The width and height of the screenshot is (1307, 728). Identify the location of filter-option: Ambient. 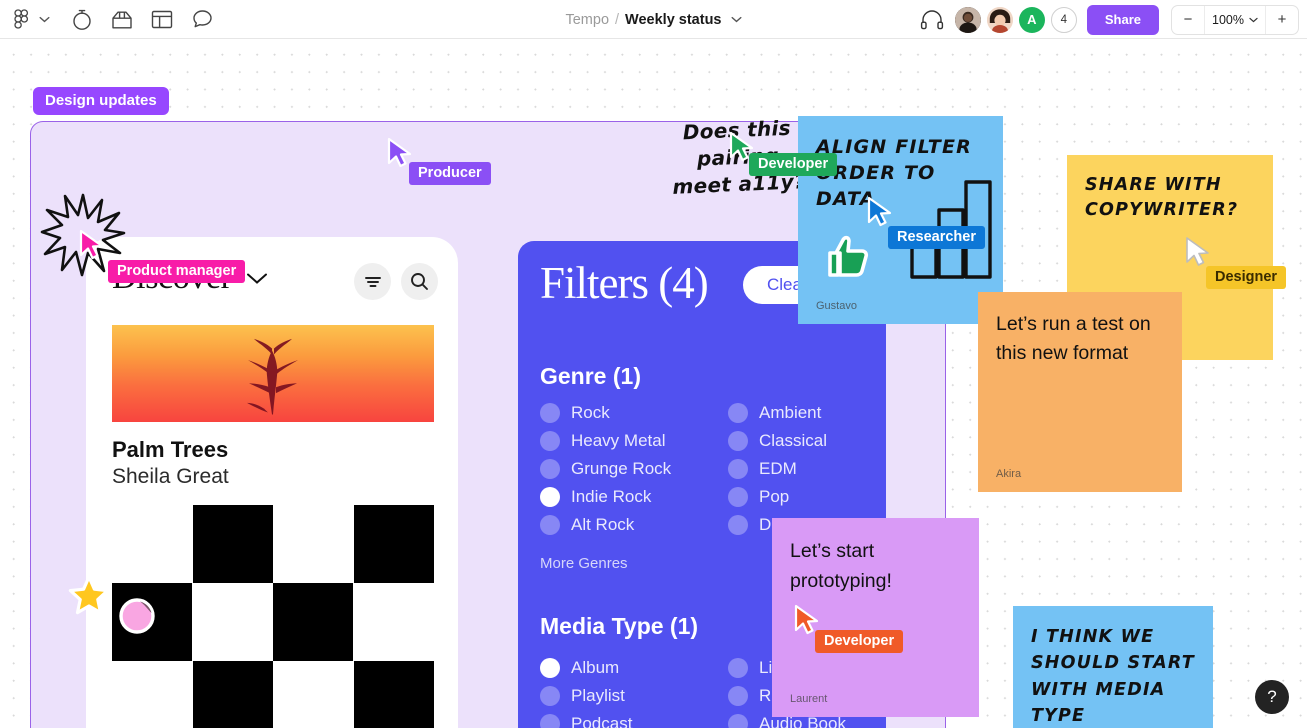
(807, 412).